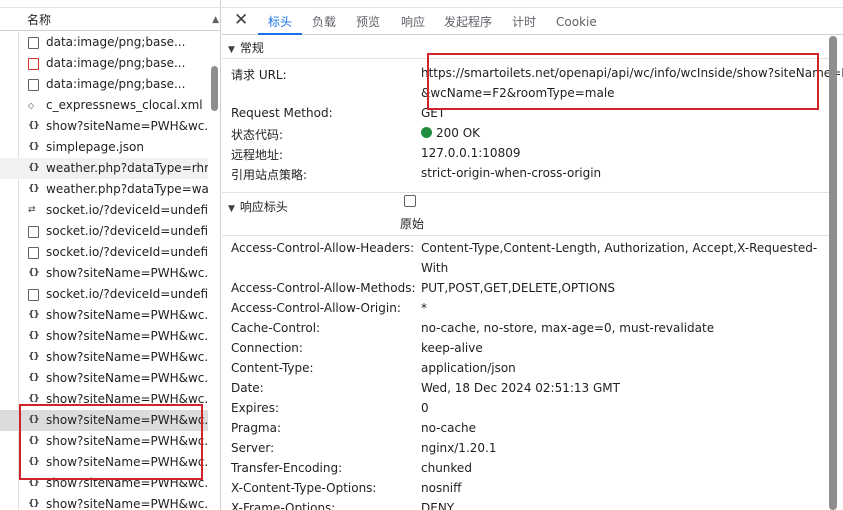 The height and width of the screenshot is (510, 843). I want to click on detail-tabbar: ✕ 标头 负载 预览 响应 发起程序 计时 Cookie, so click(532, 22).